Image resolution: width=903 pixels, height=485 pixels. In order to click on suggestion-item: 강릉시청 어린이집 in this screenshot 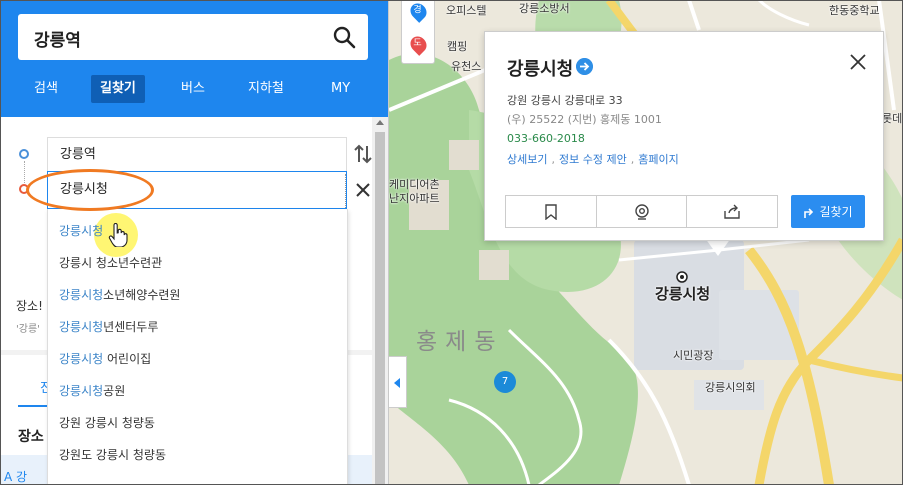, I will do `click(105, 358)`.